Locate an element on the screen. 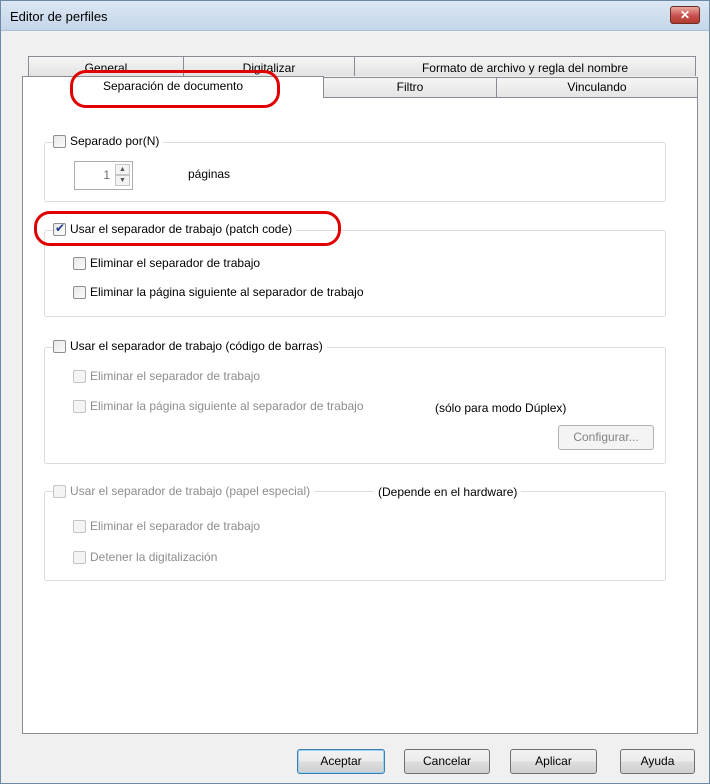 This screenshot has height=784, width=710. cancel-button: Cancelar is located at coordinates (447, 761).